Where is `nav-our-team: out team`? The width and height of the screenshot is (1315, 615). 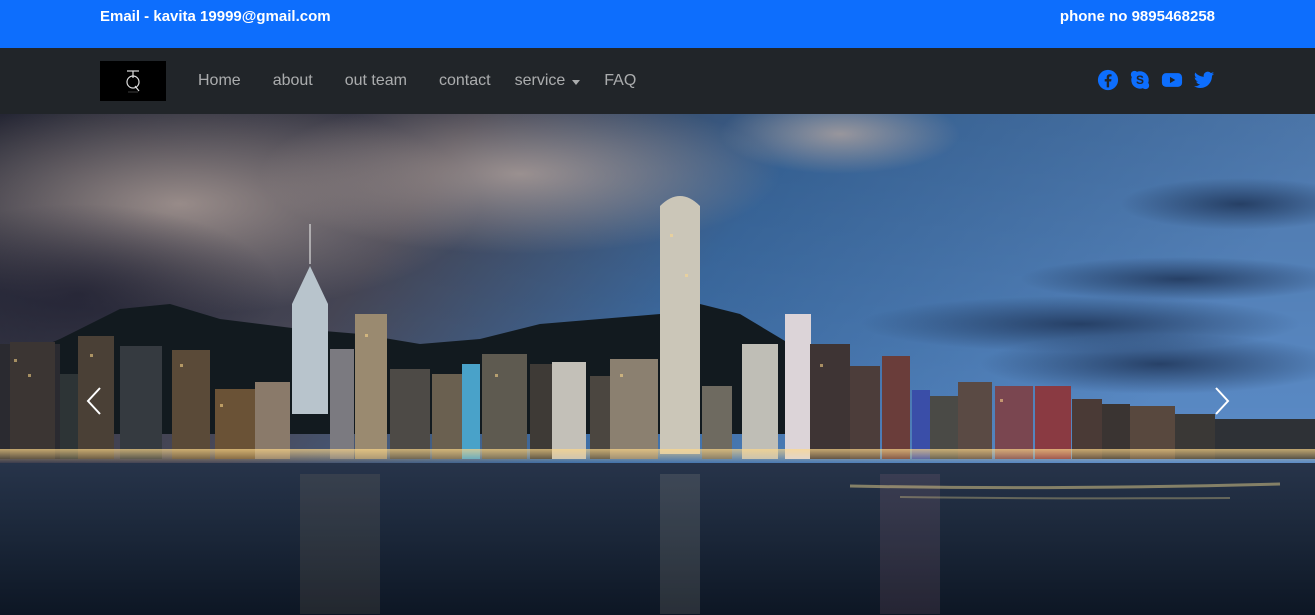 nav-our-team: out team is located at coordinates (376, 81).